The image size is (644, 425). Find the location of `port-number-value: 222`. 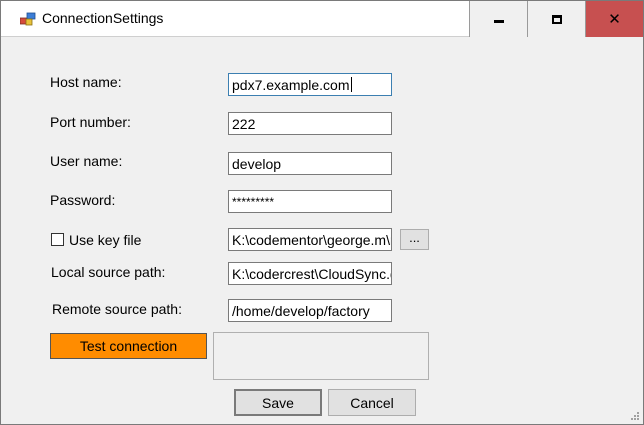

port-number-value: 222 is located at coordinates (244, 124).